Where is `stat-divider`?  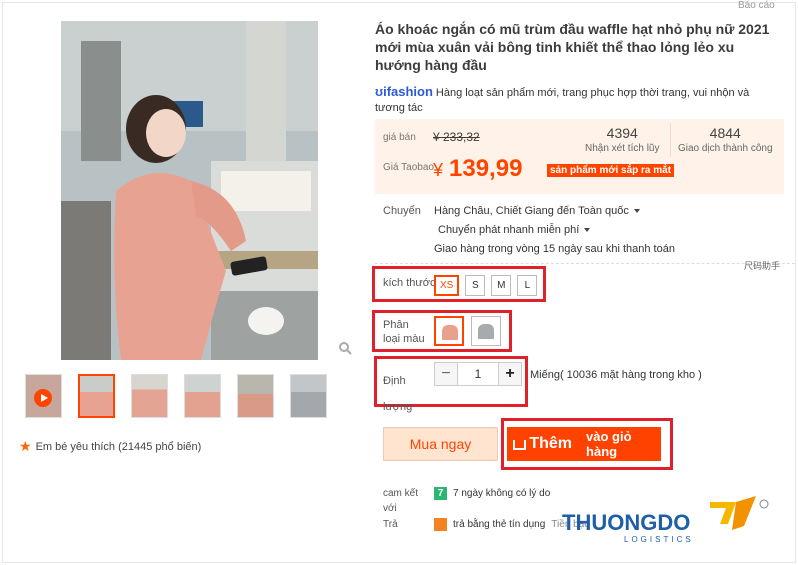
stat-divider is located at coordinates (670, 140).